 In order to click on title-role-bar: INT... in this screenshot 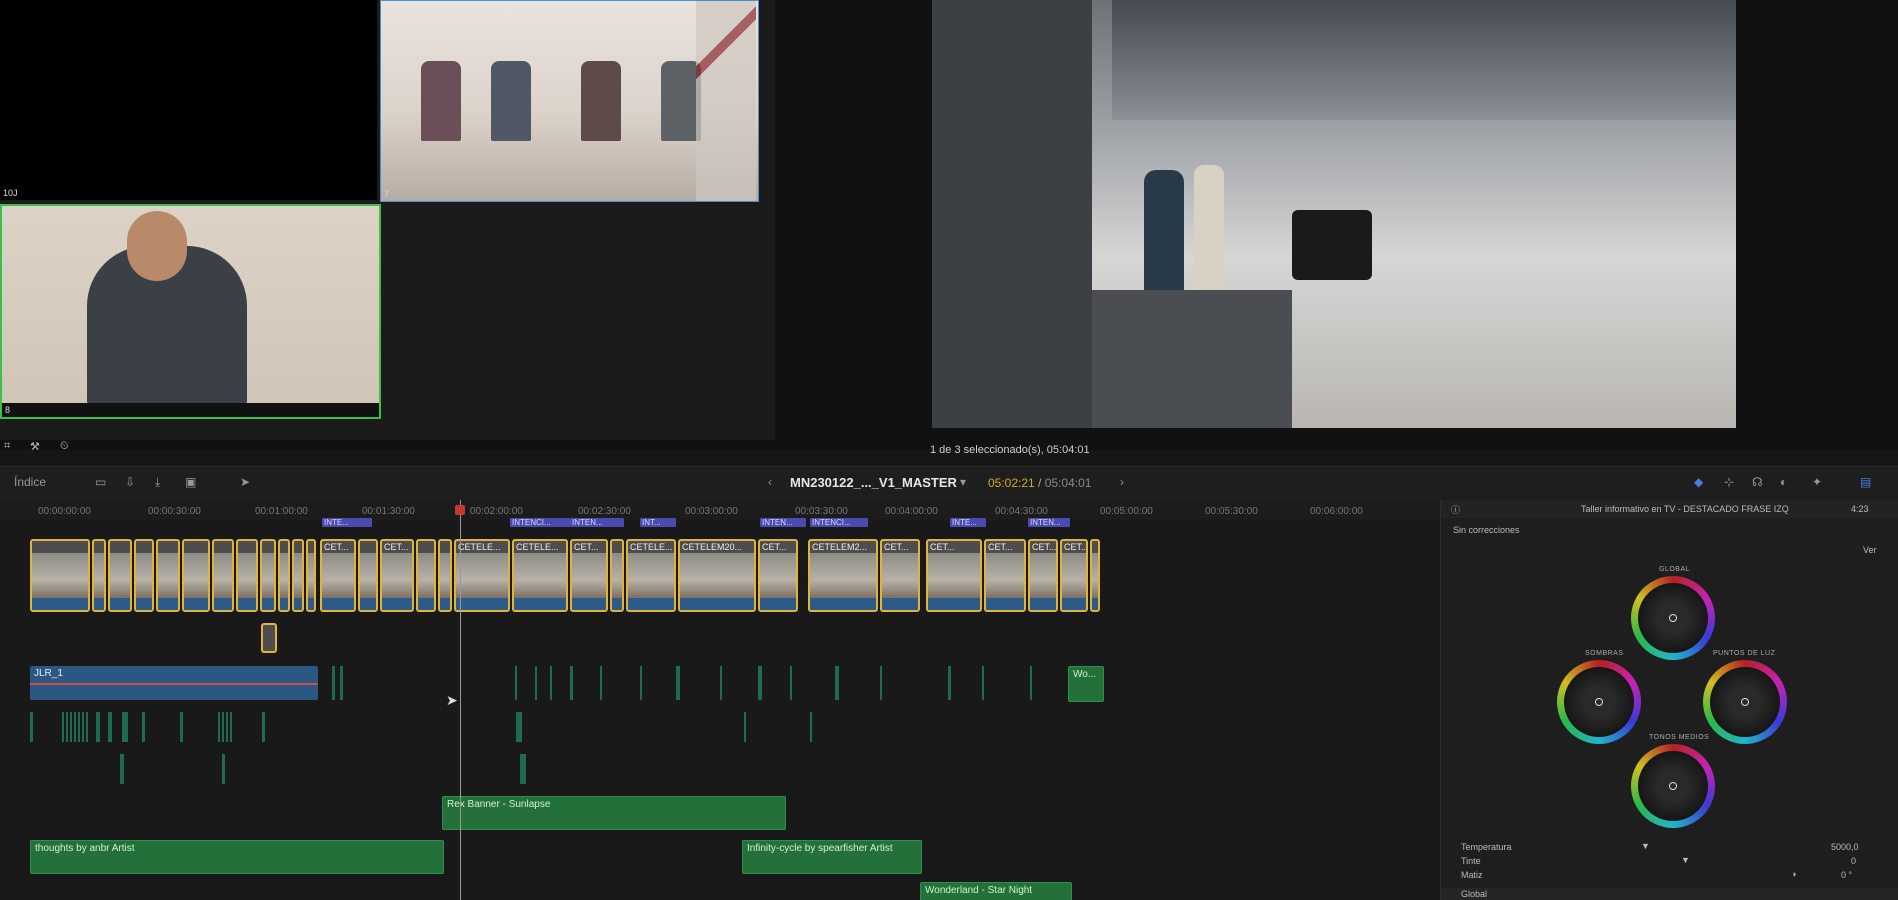, I will do `click(658, 522)`.